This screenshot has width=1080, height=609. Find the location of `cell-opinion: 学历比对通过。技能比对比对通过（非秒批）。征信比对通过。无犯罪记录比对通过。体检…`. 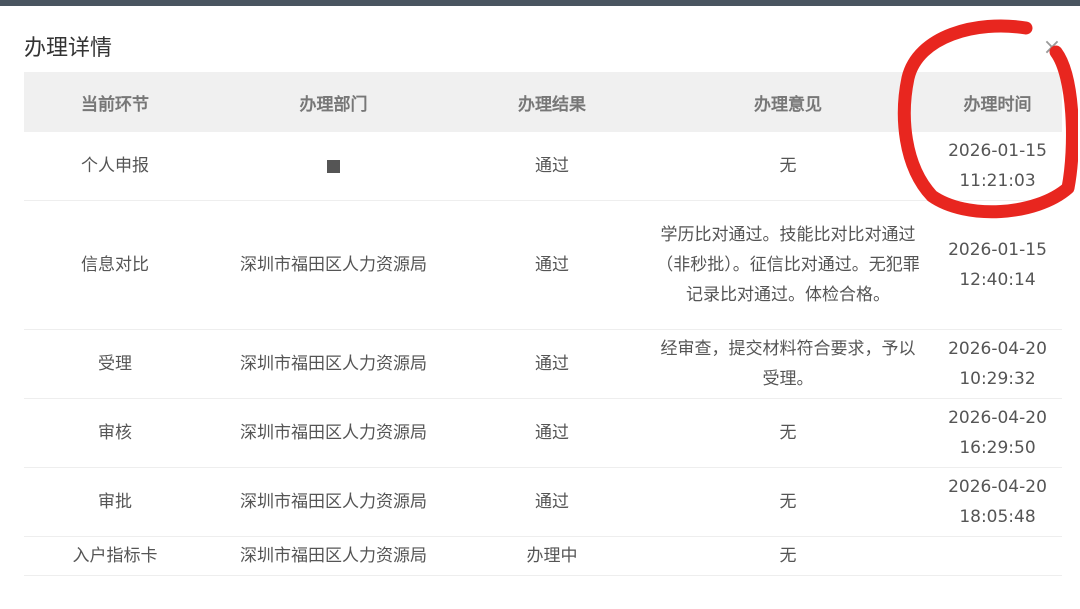

cell-opinion: 学历比对通过。技能比对比对通过（非秒批）。征信比对通过。无犯罪记录比对通过。体检… is located at coordinates (788, 265).